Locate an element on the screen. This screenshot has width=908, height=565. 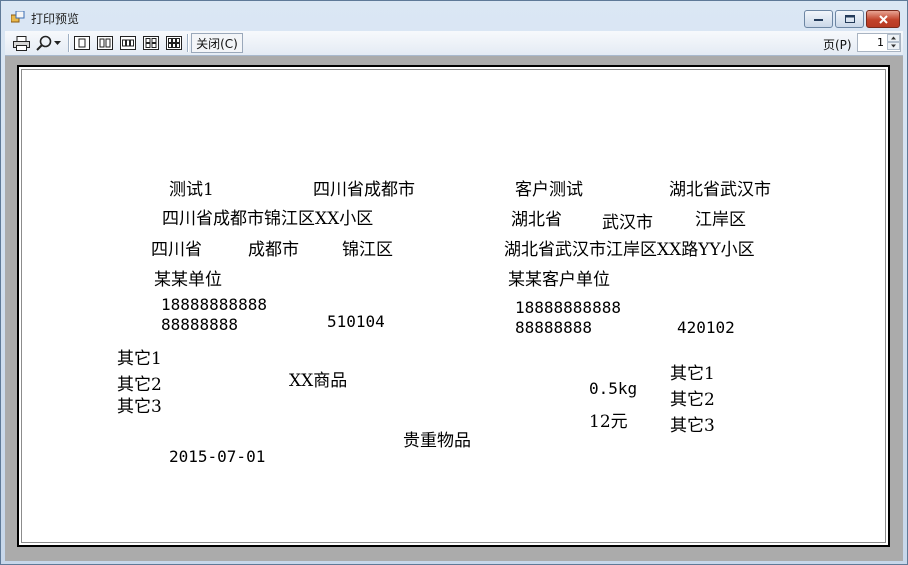
close-icon is located at coordinates (883, 19).